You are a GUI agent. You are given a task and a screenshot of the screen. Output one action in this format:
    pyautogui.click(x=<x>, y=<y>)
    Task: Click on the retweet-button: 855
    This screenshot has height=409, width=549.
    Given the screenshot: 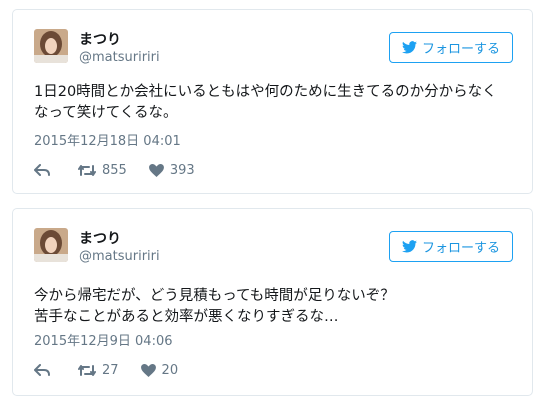 What is the action you would take?
    pyautogui.click(x=102, y=170)
    